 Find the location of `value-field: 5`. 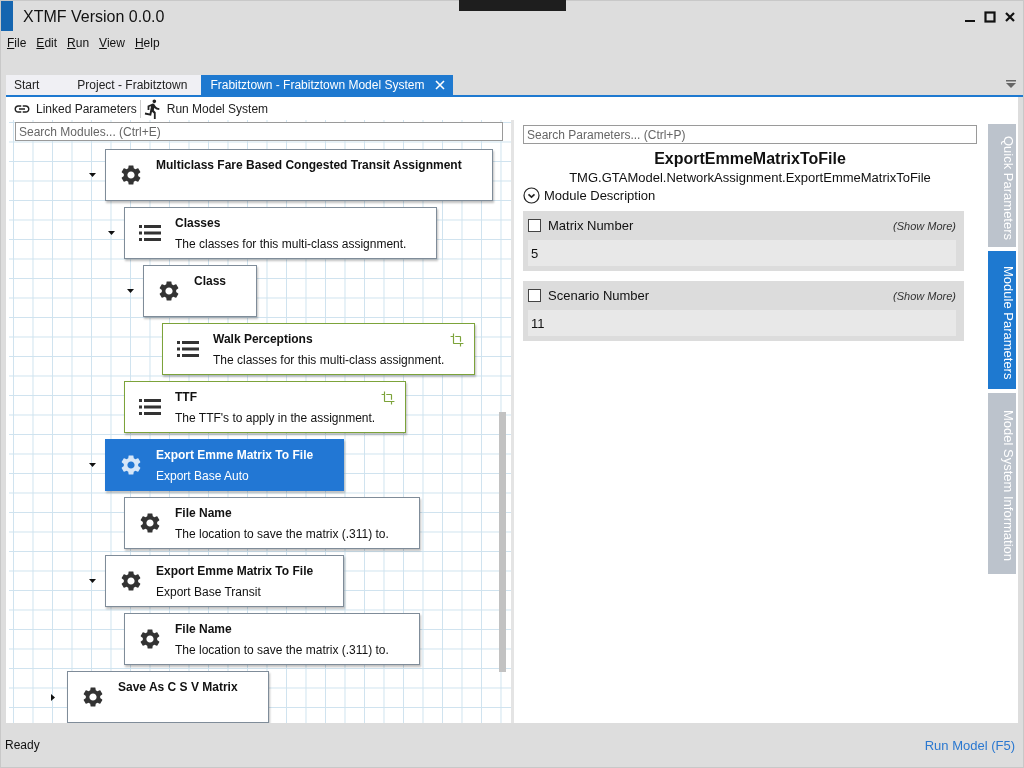

value-field: 5 is located at coordinates (742, 253).